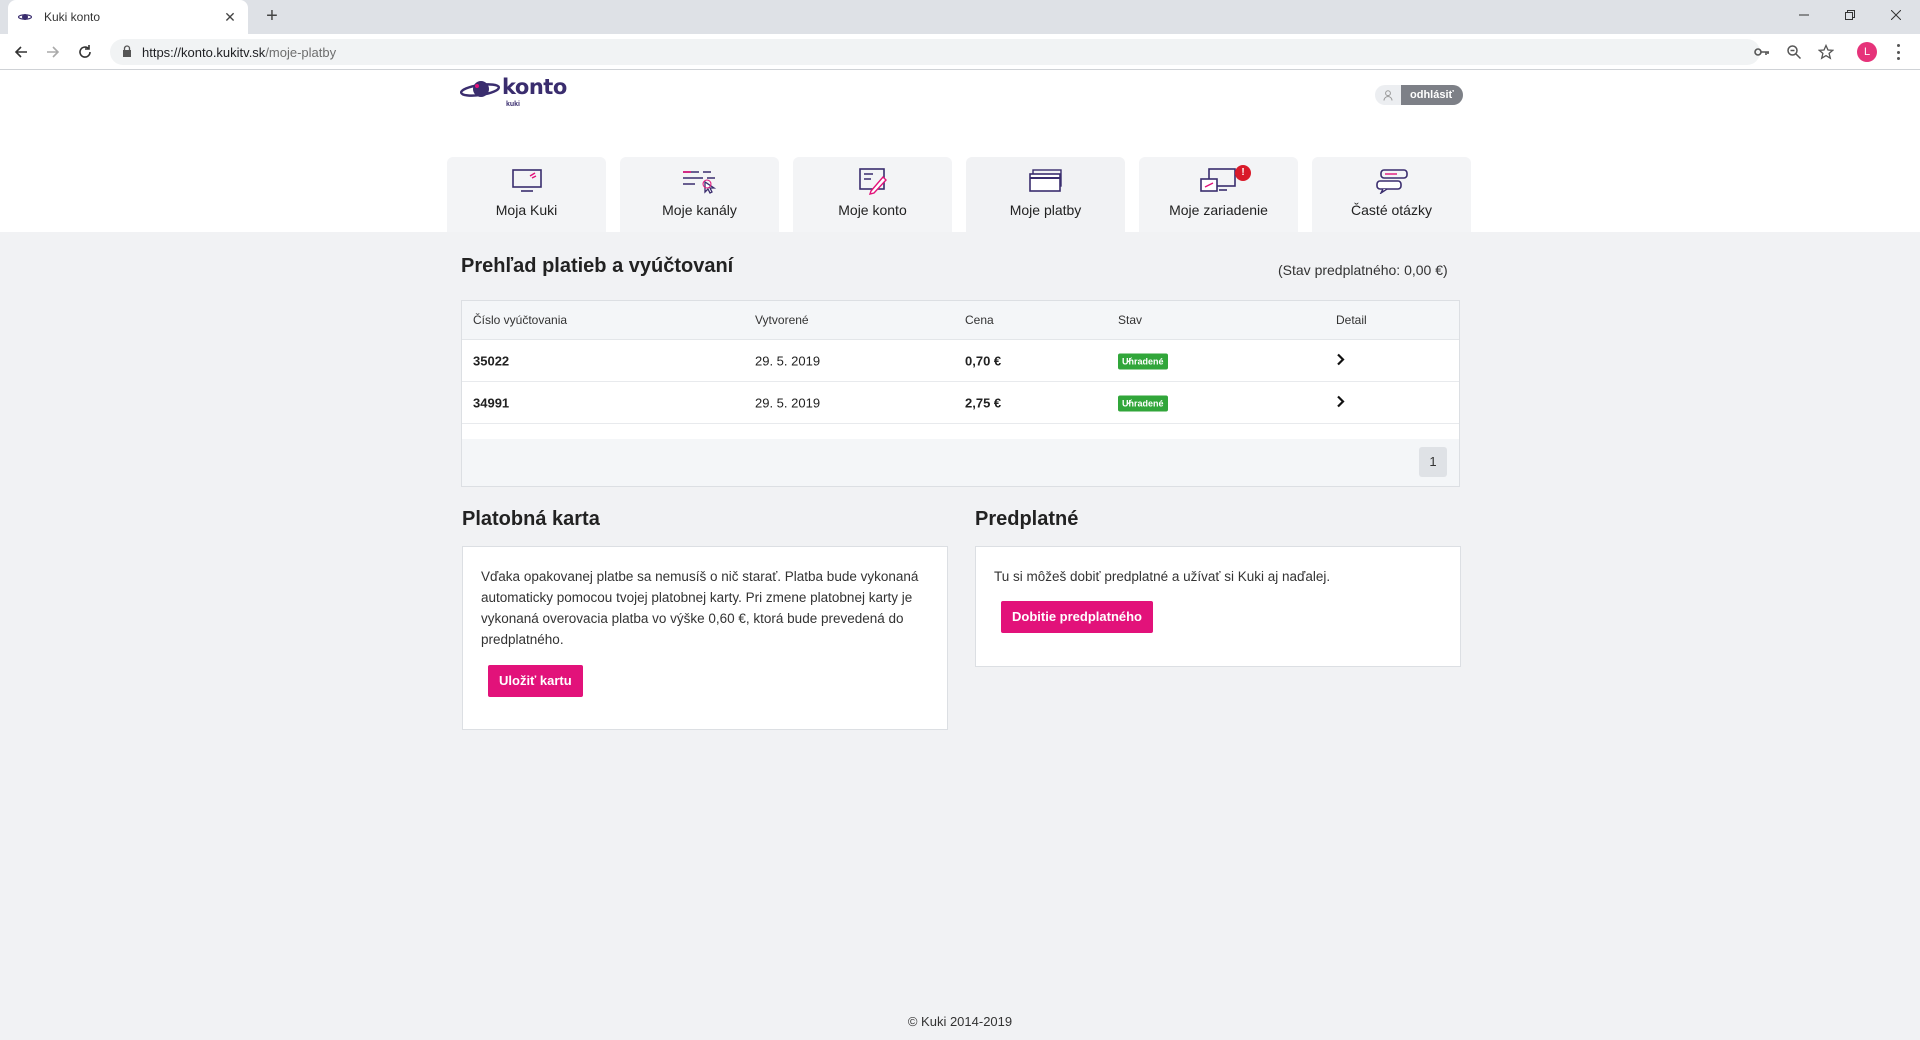  Describe the element at coordinates (1433, 462) in the screenshot. I see `pagination-page-button: 1` at that location.